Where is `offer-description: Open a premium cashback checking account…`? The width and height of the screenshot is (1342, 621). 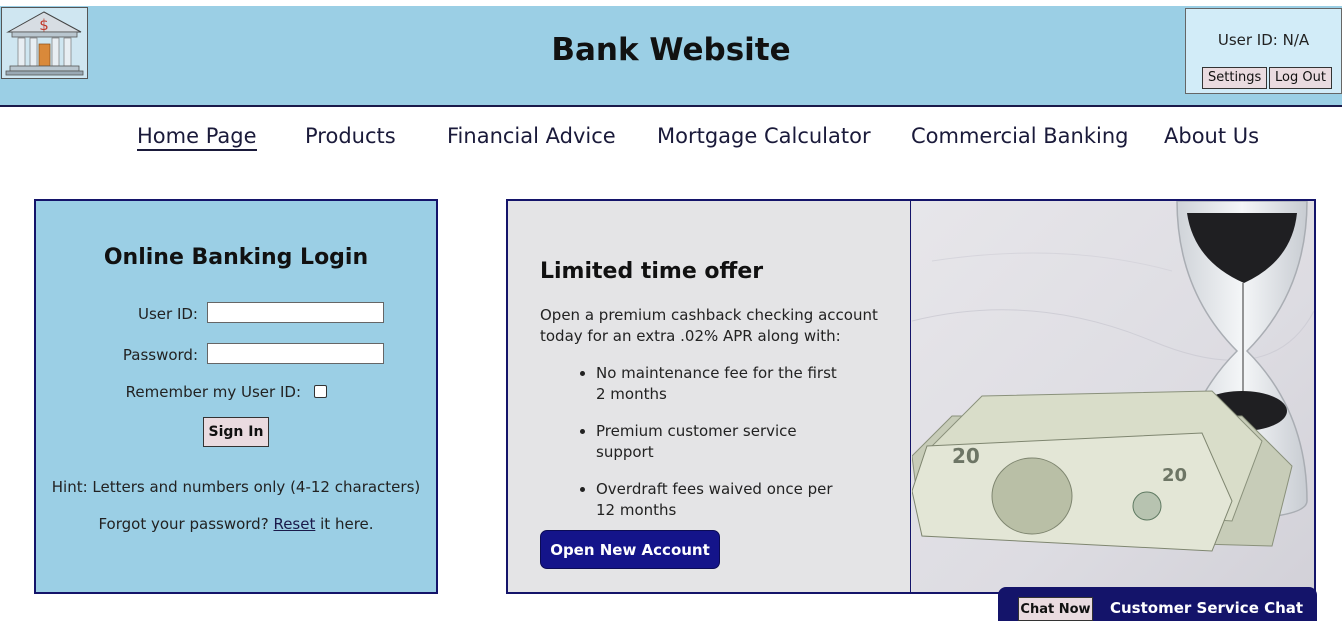
offer-description: Open a premium cashback checking account… is located at coordinates (709, 325).